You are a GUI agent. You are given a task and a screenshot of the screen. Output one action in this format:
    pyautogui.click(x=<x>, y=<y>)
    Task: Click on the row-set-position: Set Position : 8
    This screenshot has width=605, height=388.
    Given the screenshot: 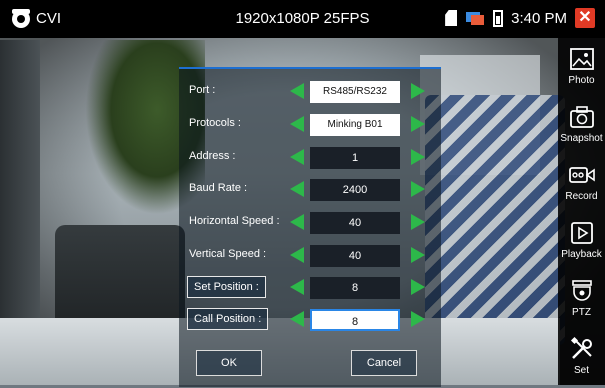 What is the action you would take?
    pyautogui.click(x=310, y=288)
    